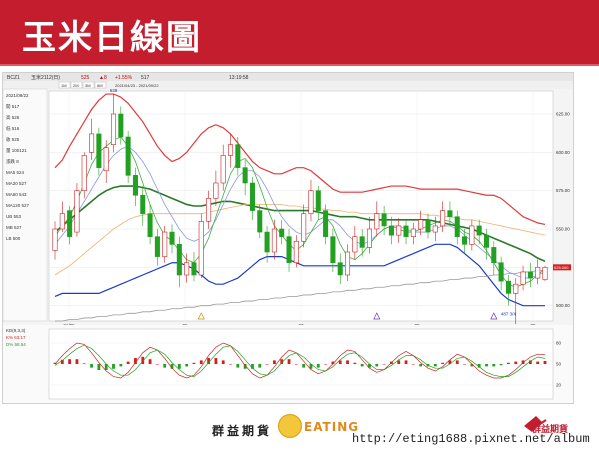 Image resolution: width=599 pixels, height=451 pixels. Describe the element at coordinates (45, 77) in the screenshot. I see `toolbar-name: 玉米2112(日)` at that location.